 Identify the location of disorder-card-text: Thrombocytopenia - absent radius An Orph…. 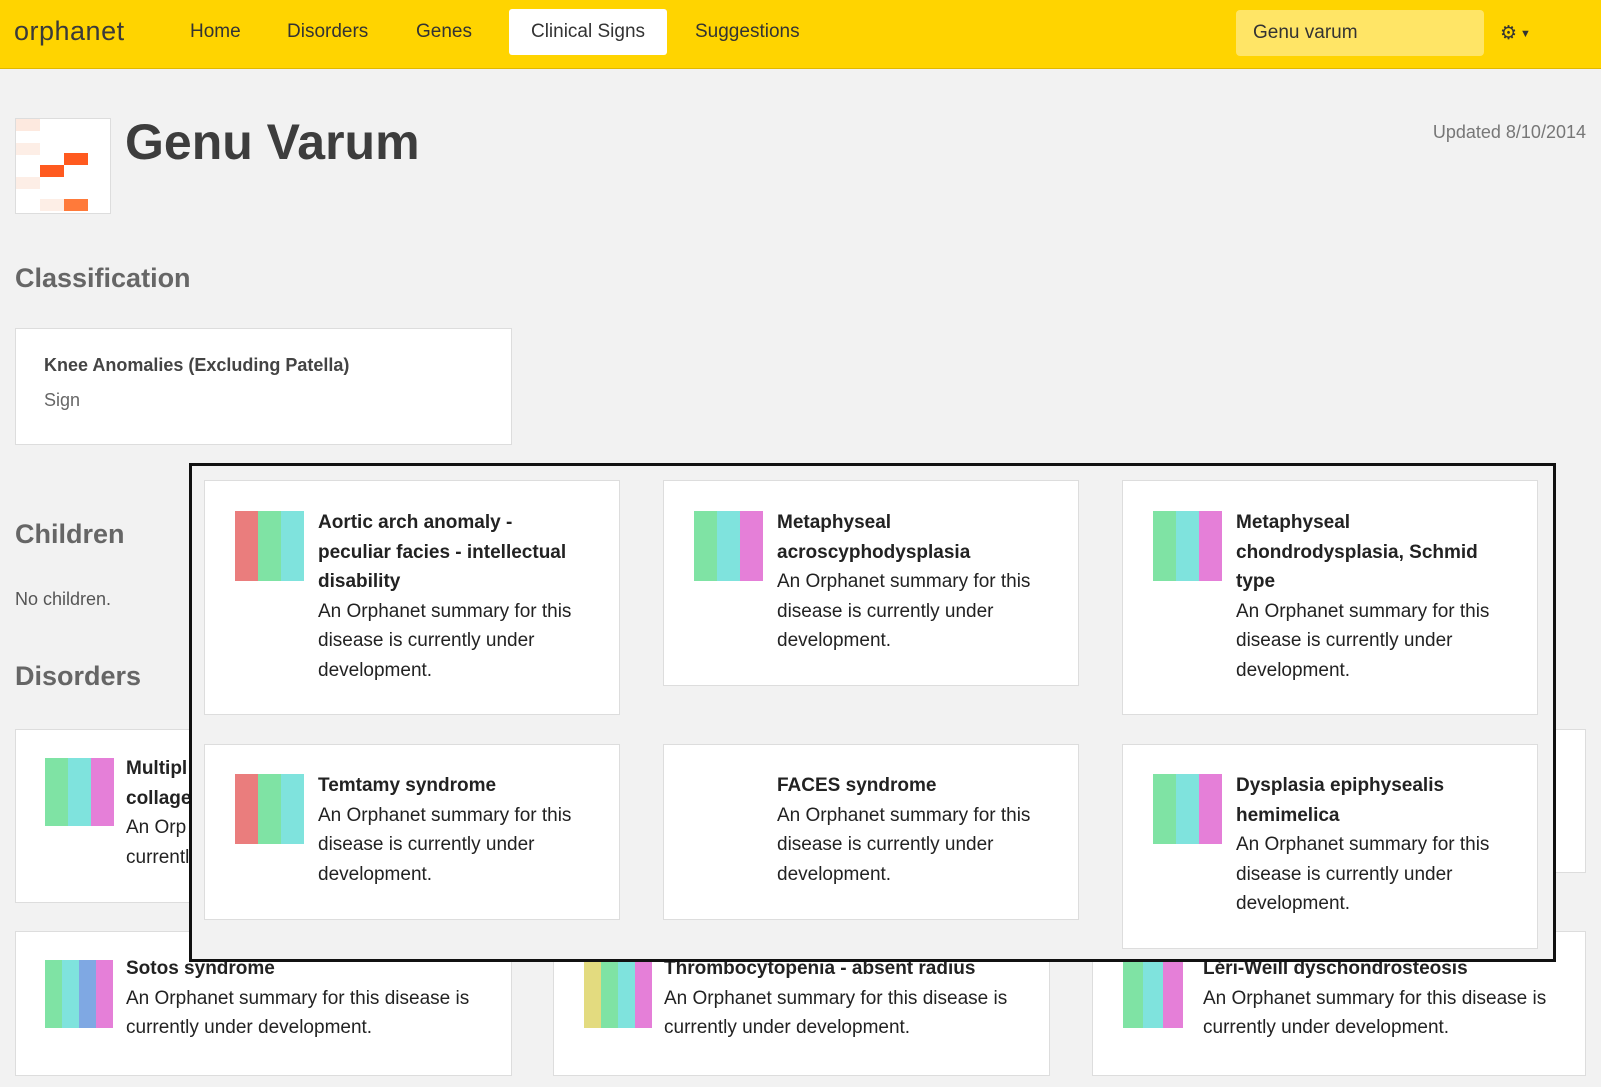
(836, 998).